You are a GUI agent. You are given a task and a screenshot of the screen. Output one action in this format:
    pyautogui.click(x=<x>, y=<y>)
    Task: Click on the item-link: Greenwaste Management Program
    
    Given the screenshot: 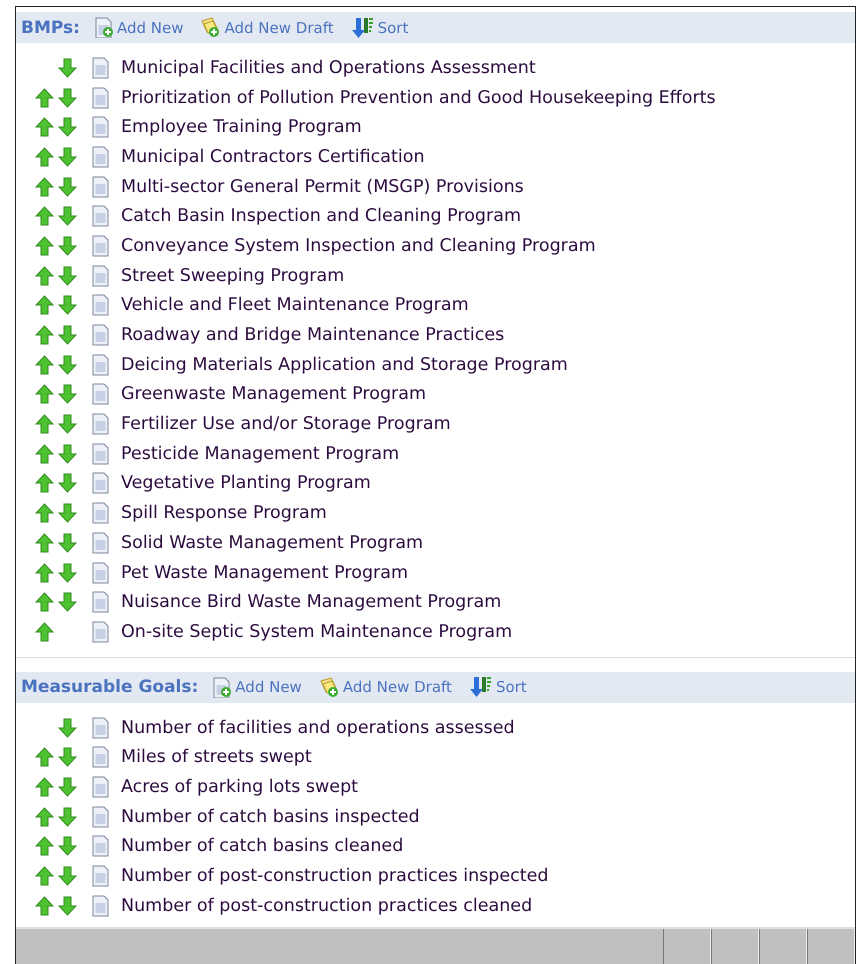 What is the action you would take?
    pyautogui.click(x=273, y=394)
    